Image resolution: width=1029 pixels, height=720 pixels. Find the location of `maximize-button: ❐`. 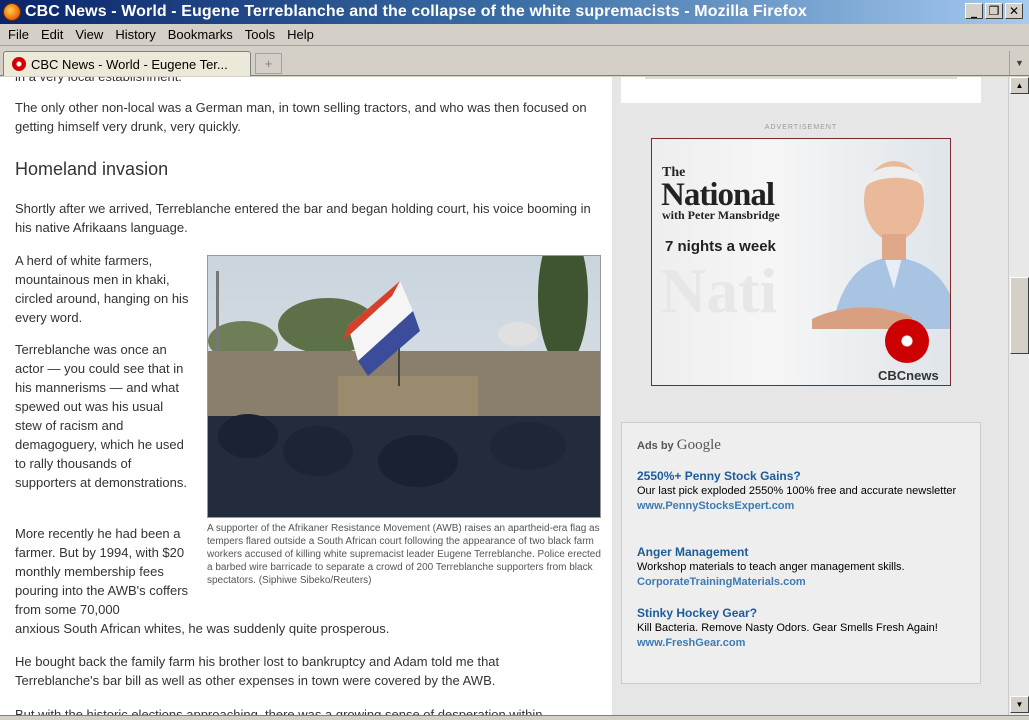

maximize-button: ❐ is located at coordinates (994, 11).